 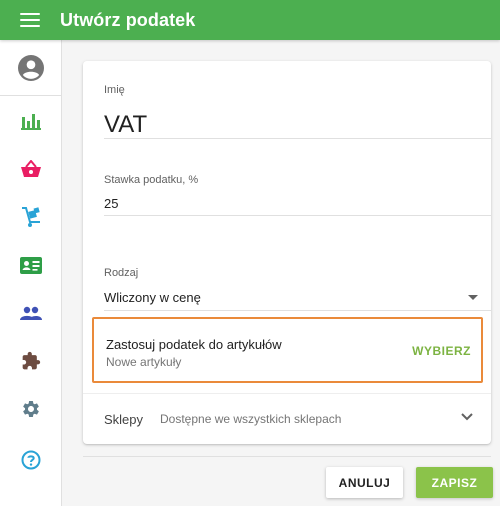 What do you see at coordinates (128, 19) in the screenshot?
I see `page-title: Utwórz podatek` at bounding box center [128, 19].